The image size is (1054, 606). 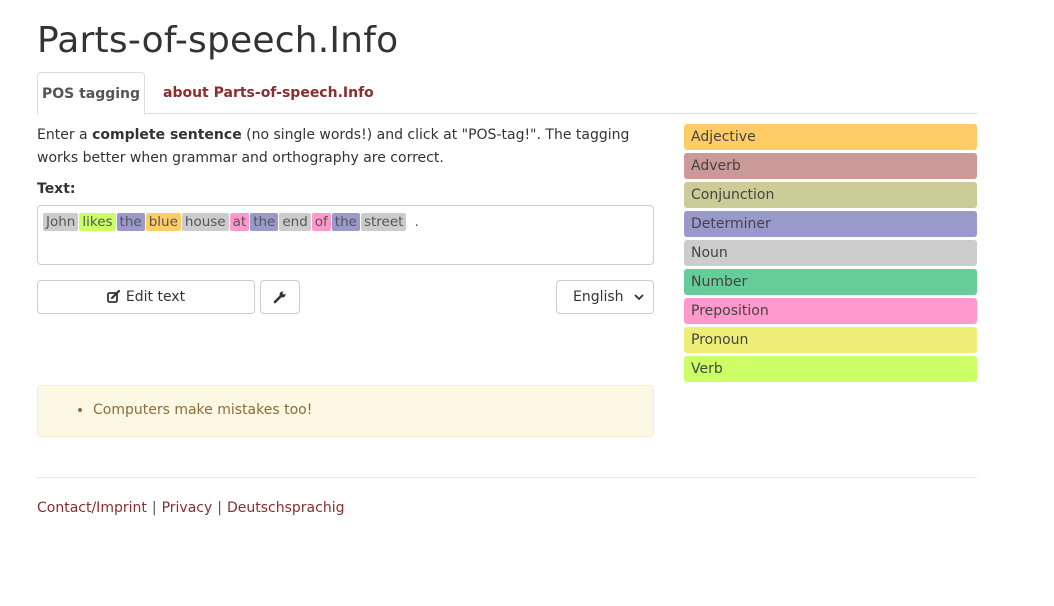 What do you see at coordinates (268, 93) in the screenshot?
I see `tab-about: about Parts-of-speech.Info` at bounding box center [268, 93].